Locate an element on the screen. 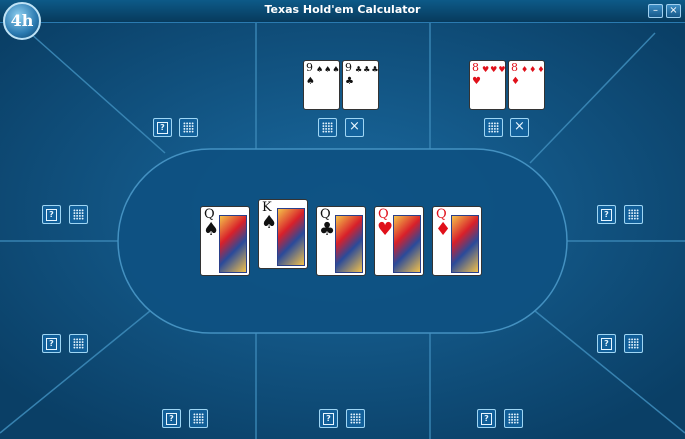 This screenshot has height=439, width=685. player-card: 8 ♥ ♥♥♥♥♥♥♥♥ is located at coordinates (487, 85).